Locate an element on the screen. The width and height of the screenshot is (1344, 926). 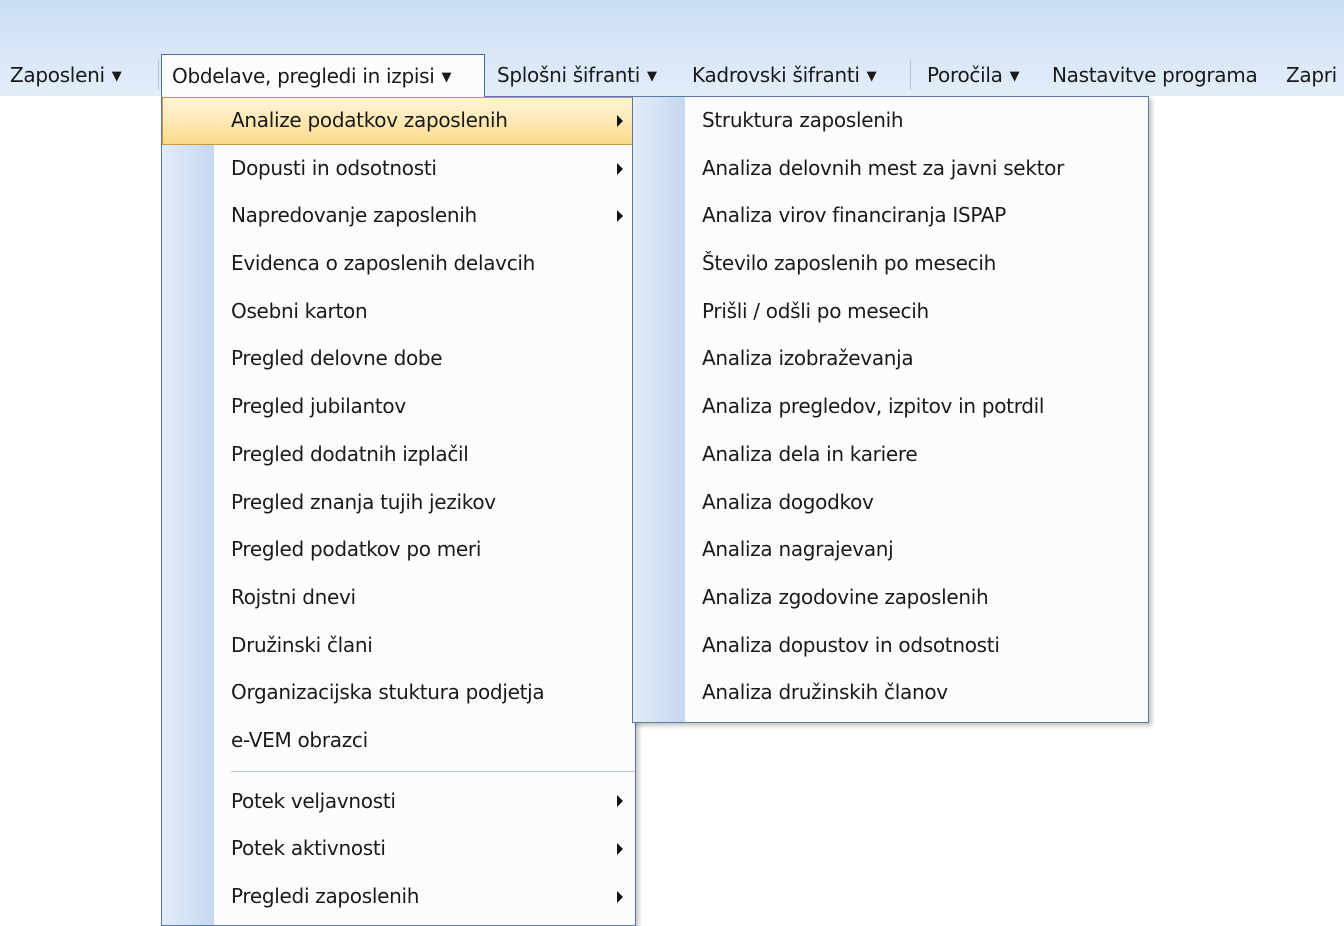
menu-item-label: Dopusti in odsotnosti is located at coordinates (334, 167).